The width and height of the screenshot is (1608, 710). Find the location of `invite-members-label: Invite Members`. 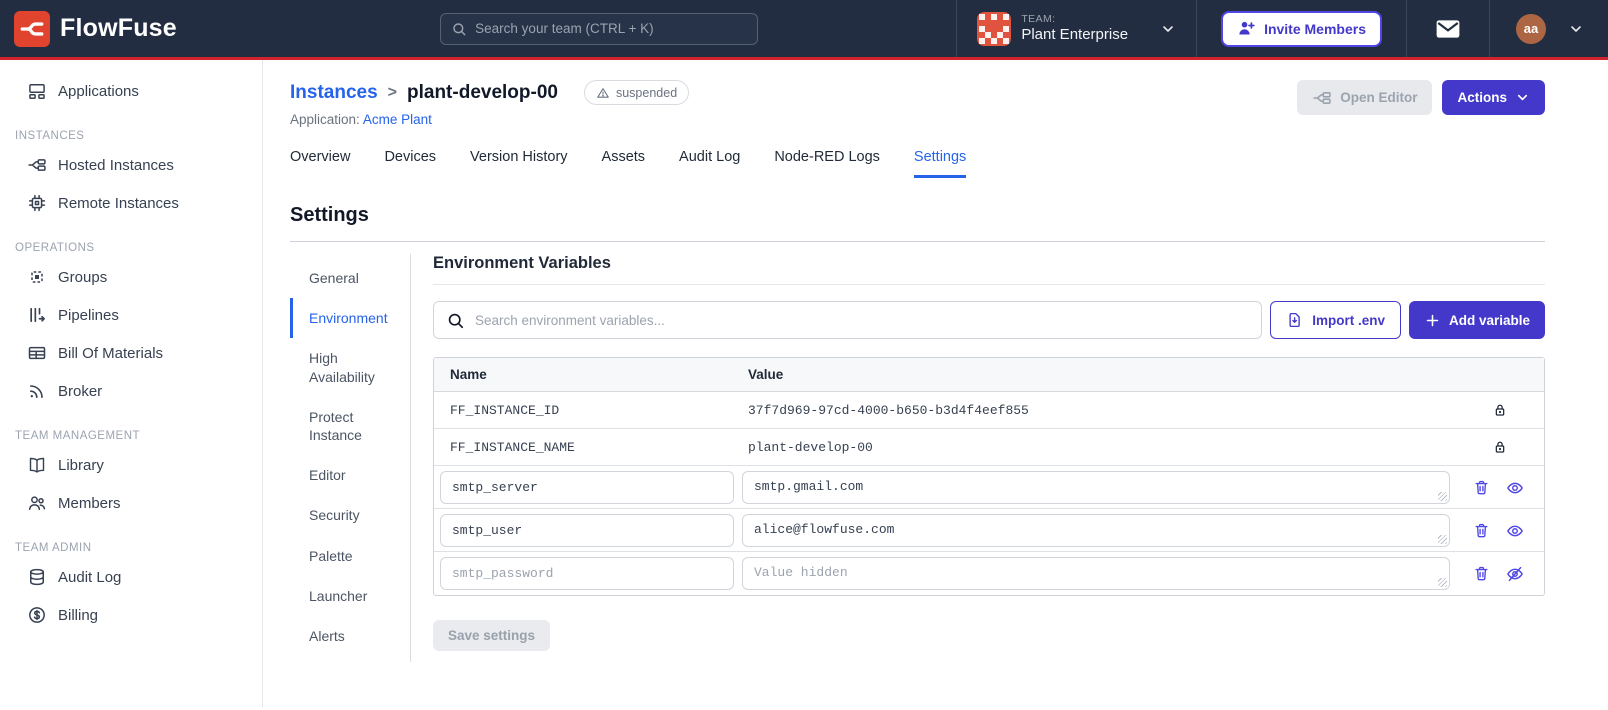

invite-members-label: Invite Members is located at coordinates (1315, 28).